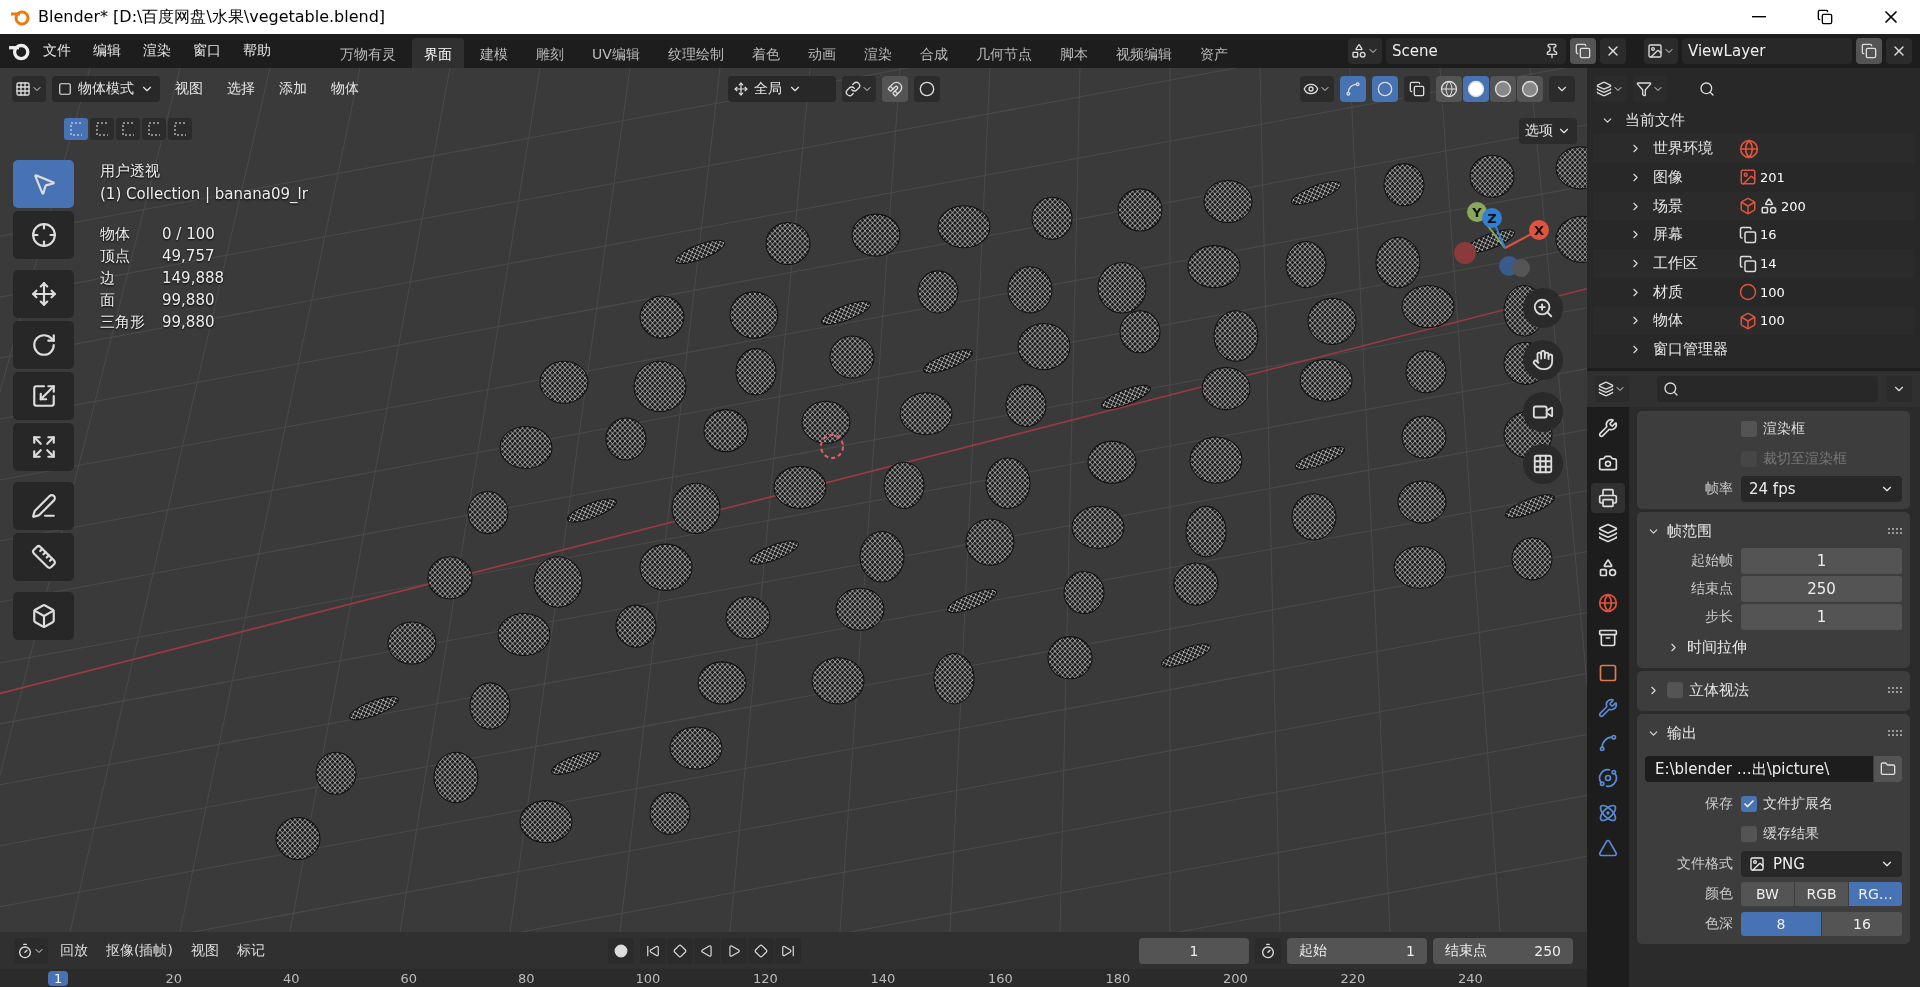  What do you see at coordinates (1691, 206) in the screenshot?
I see `tree-item: 场景` at bounding box center [1691, 206].